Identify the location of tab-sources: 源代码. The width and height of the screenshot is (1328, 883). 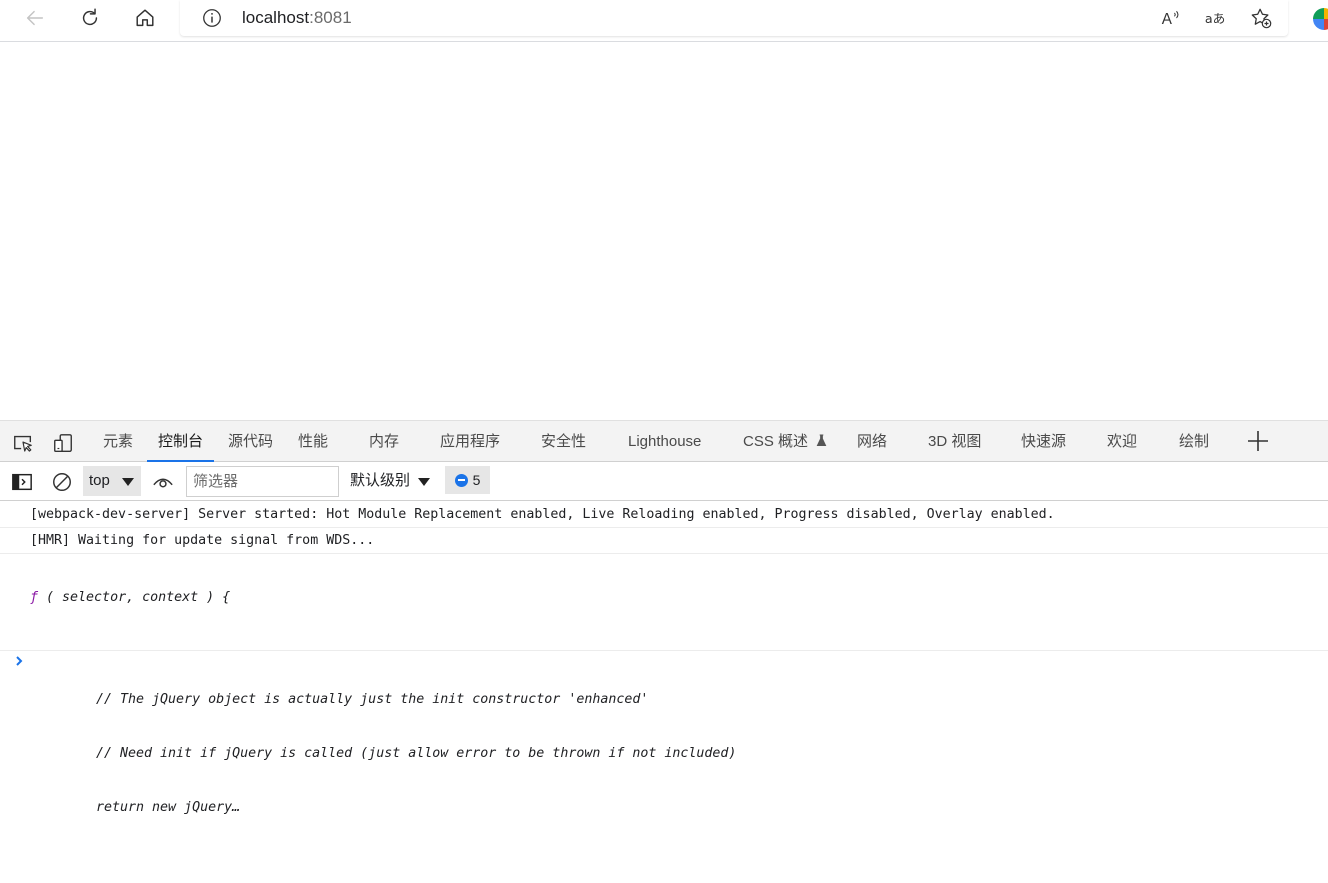
(250, 441).